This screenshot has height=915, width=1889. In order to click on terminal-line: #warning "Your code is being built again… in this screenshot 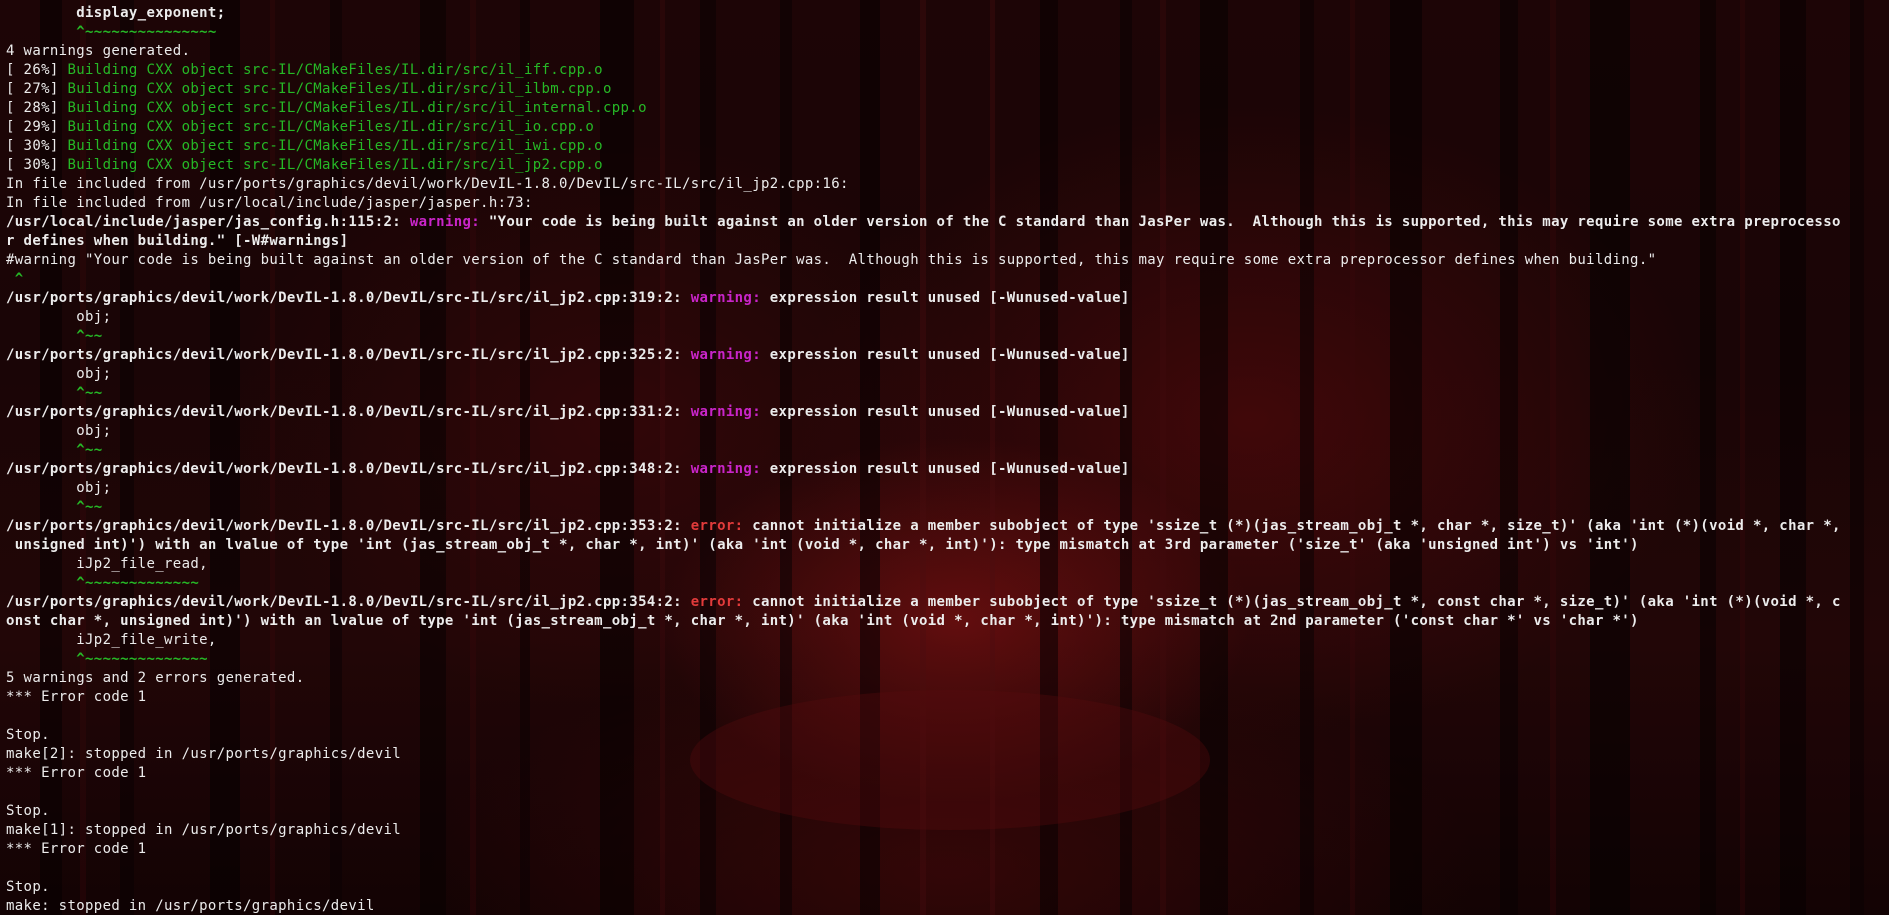, I will do `click(946, 260)`.